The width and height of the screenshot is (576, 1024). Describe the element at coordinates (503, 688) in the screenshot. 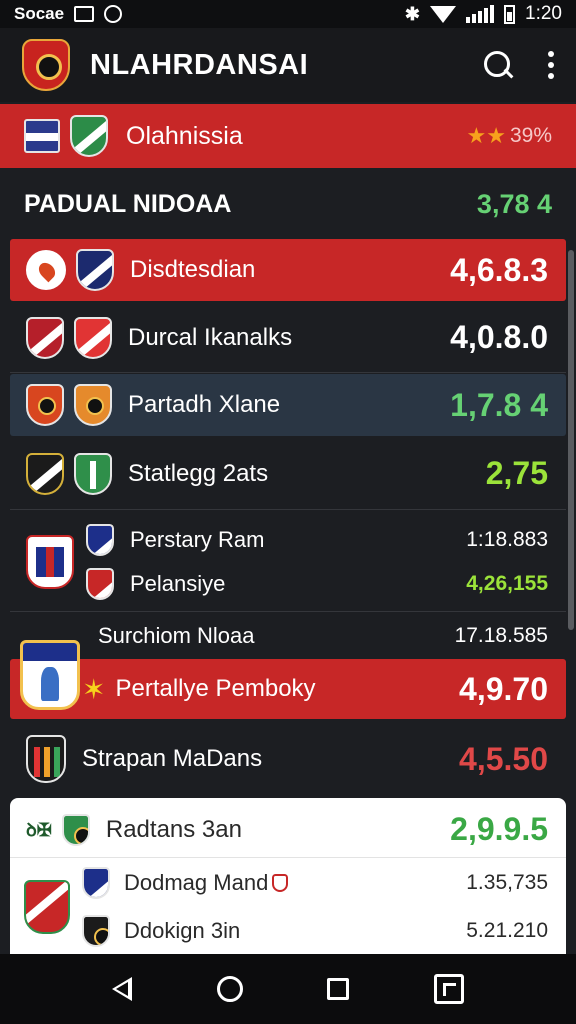

I see `team-value: 4,9.70` at that location.